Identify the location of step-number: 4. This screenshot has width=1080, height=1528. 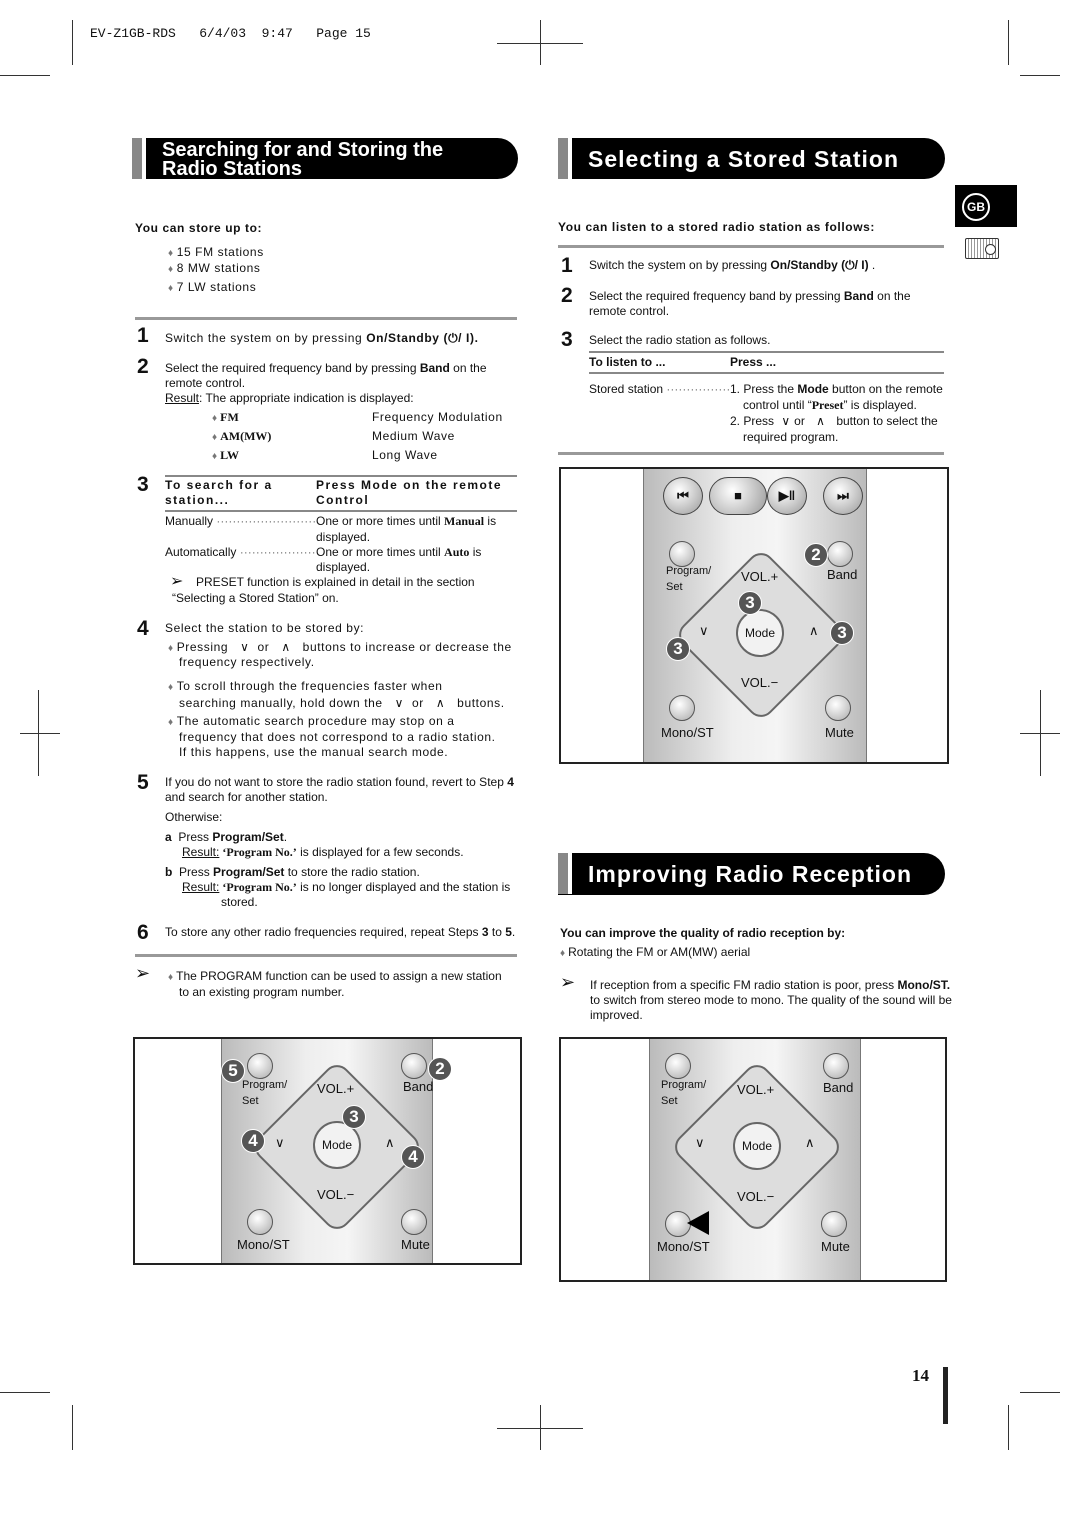
(143, 628).